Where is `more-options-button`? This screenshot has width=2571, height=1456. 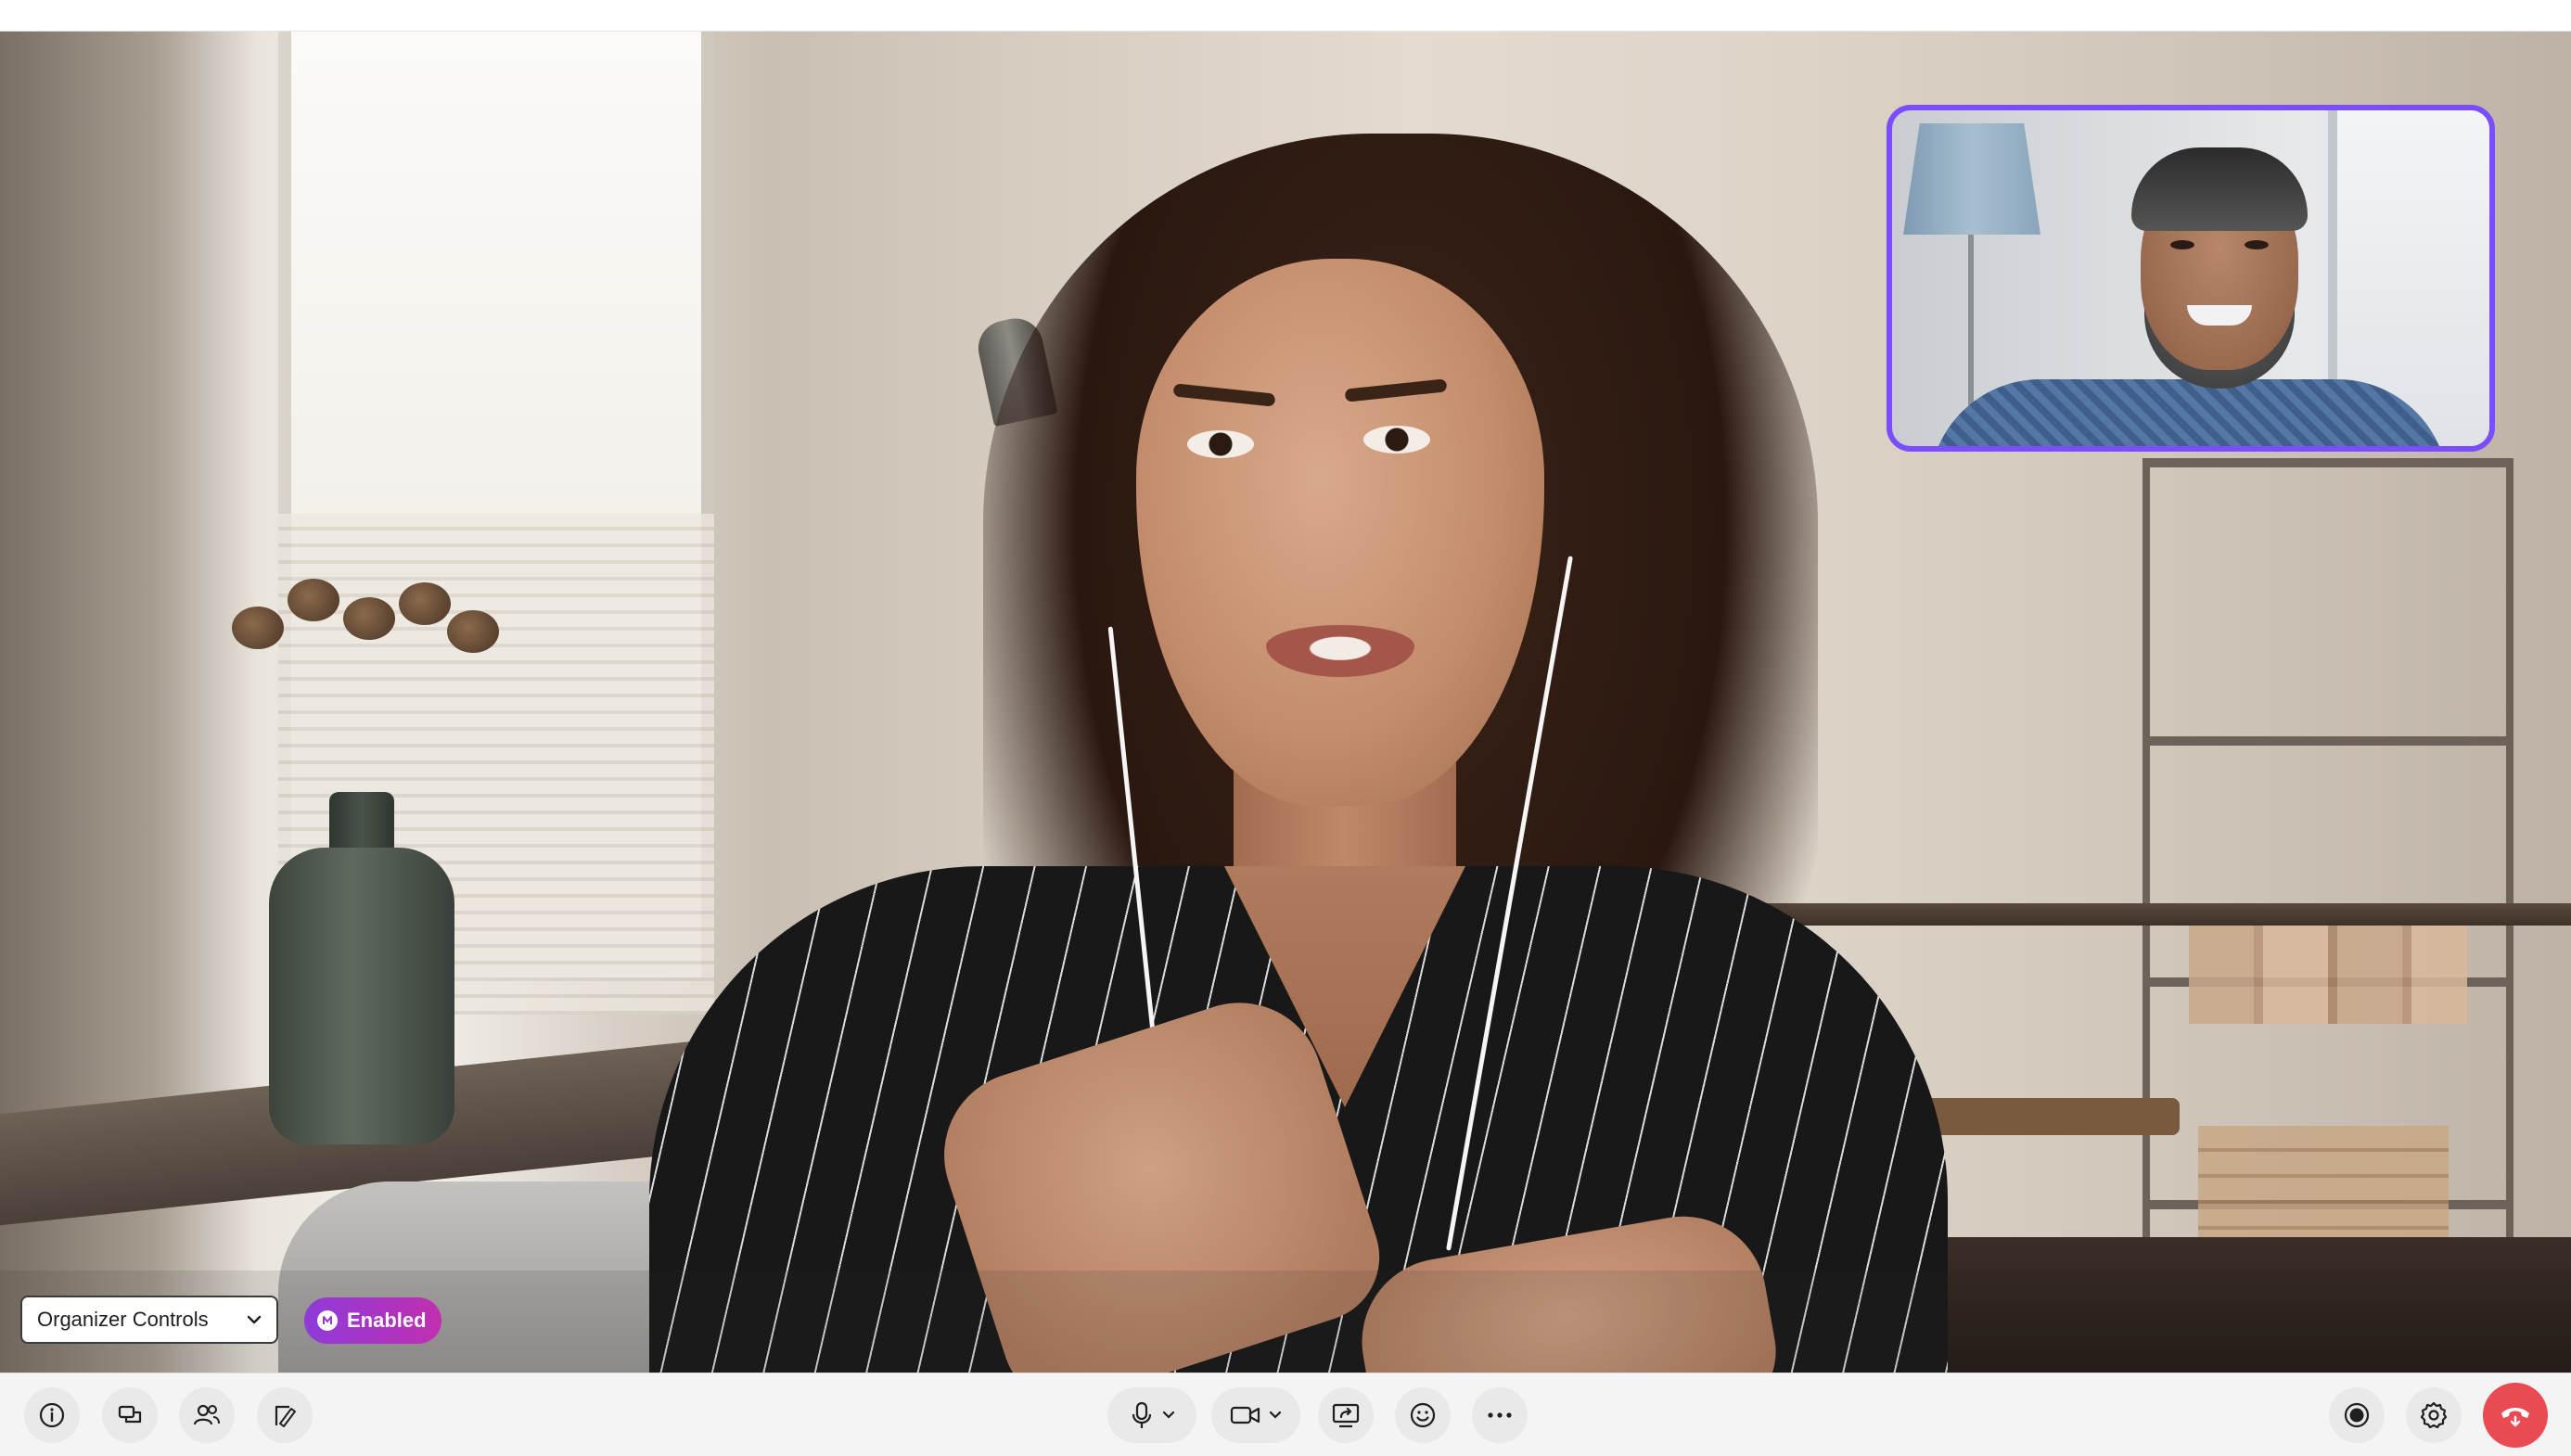
more-options-button is located at coordinates (1500, 1415).